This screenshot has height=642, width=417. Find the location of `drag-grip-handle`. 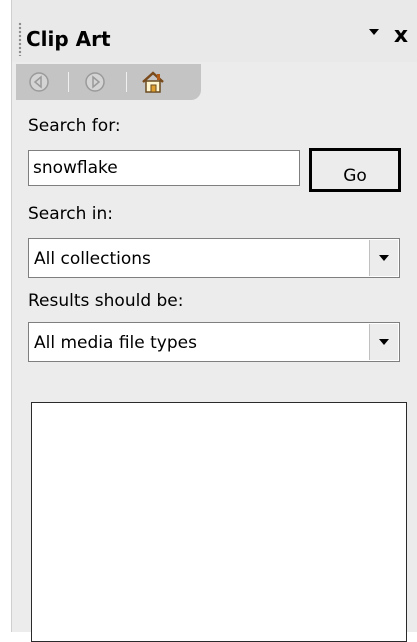

drag-grip-handle is located at coordinates (20, 39).